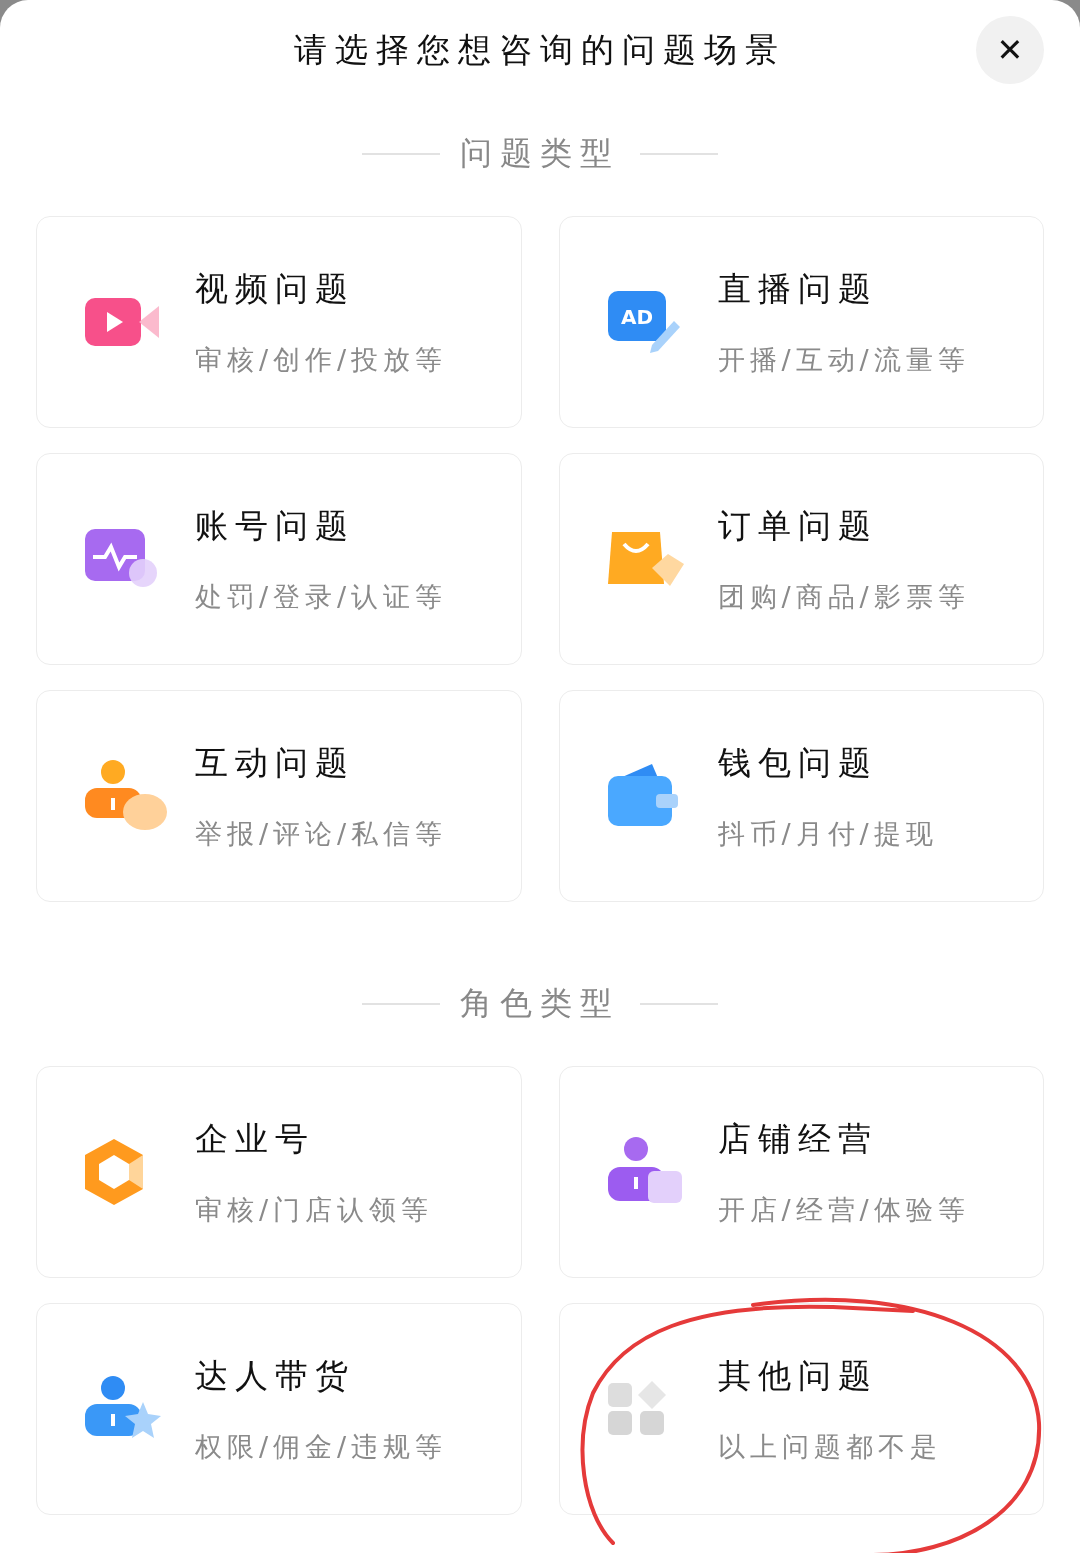 The width and height of the screenshot is (1080, 1563). What do you see at coordinates (275, 762) in the screenshot?
I see `card-title: 互动问题` at bounding box center [275, 762].